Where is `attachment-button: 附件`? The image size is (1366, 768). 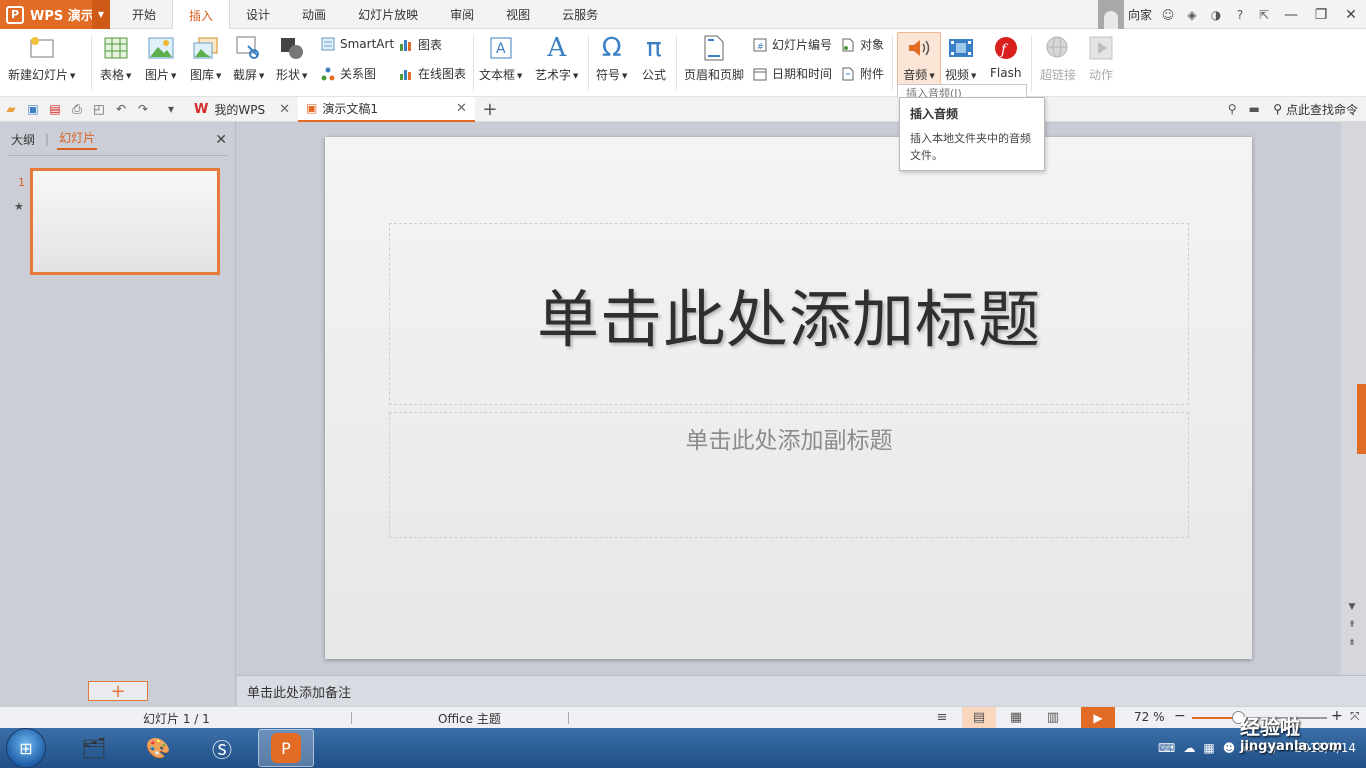 attachment-button: 附件 is located at coordinates (862, 73).